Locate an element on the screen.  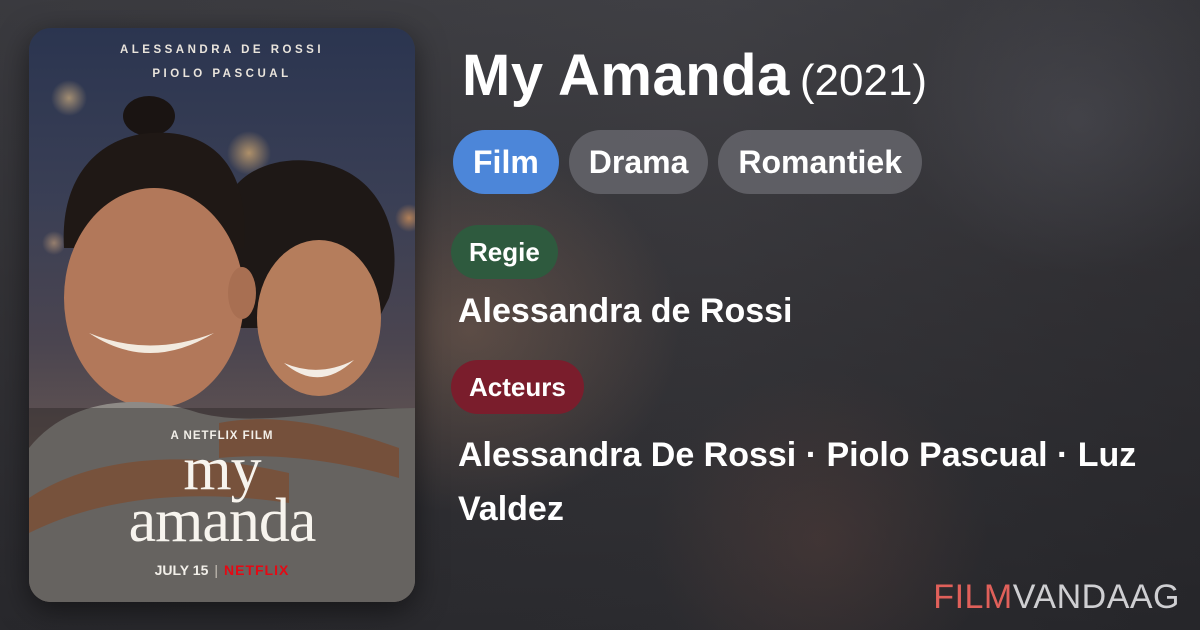
poster-title-line-2: amanda is located at coordinates (222, 521).